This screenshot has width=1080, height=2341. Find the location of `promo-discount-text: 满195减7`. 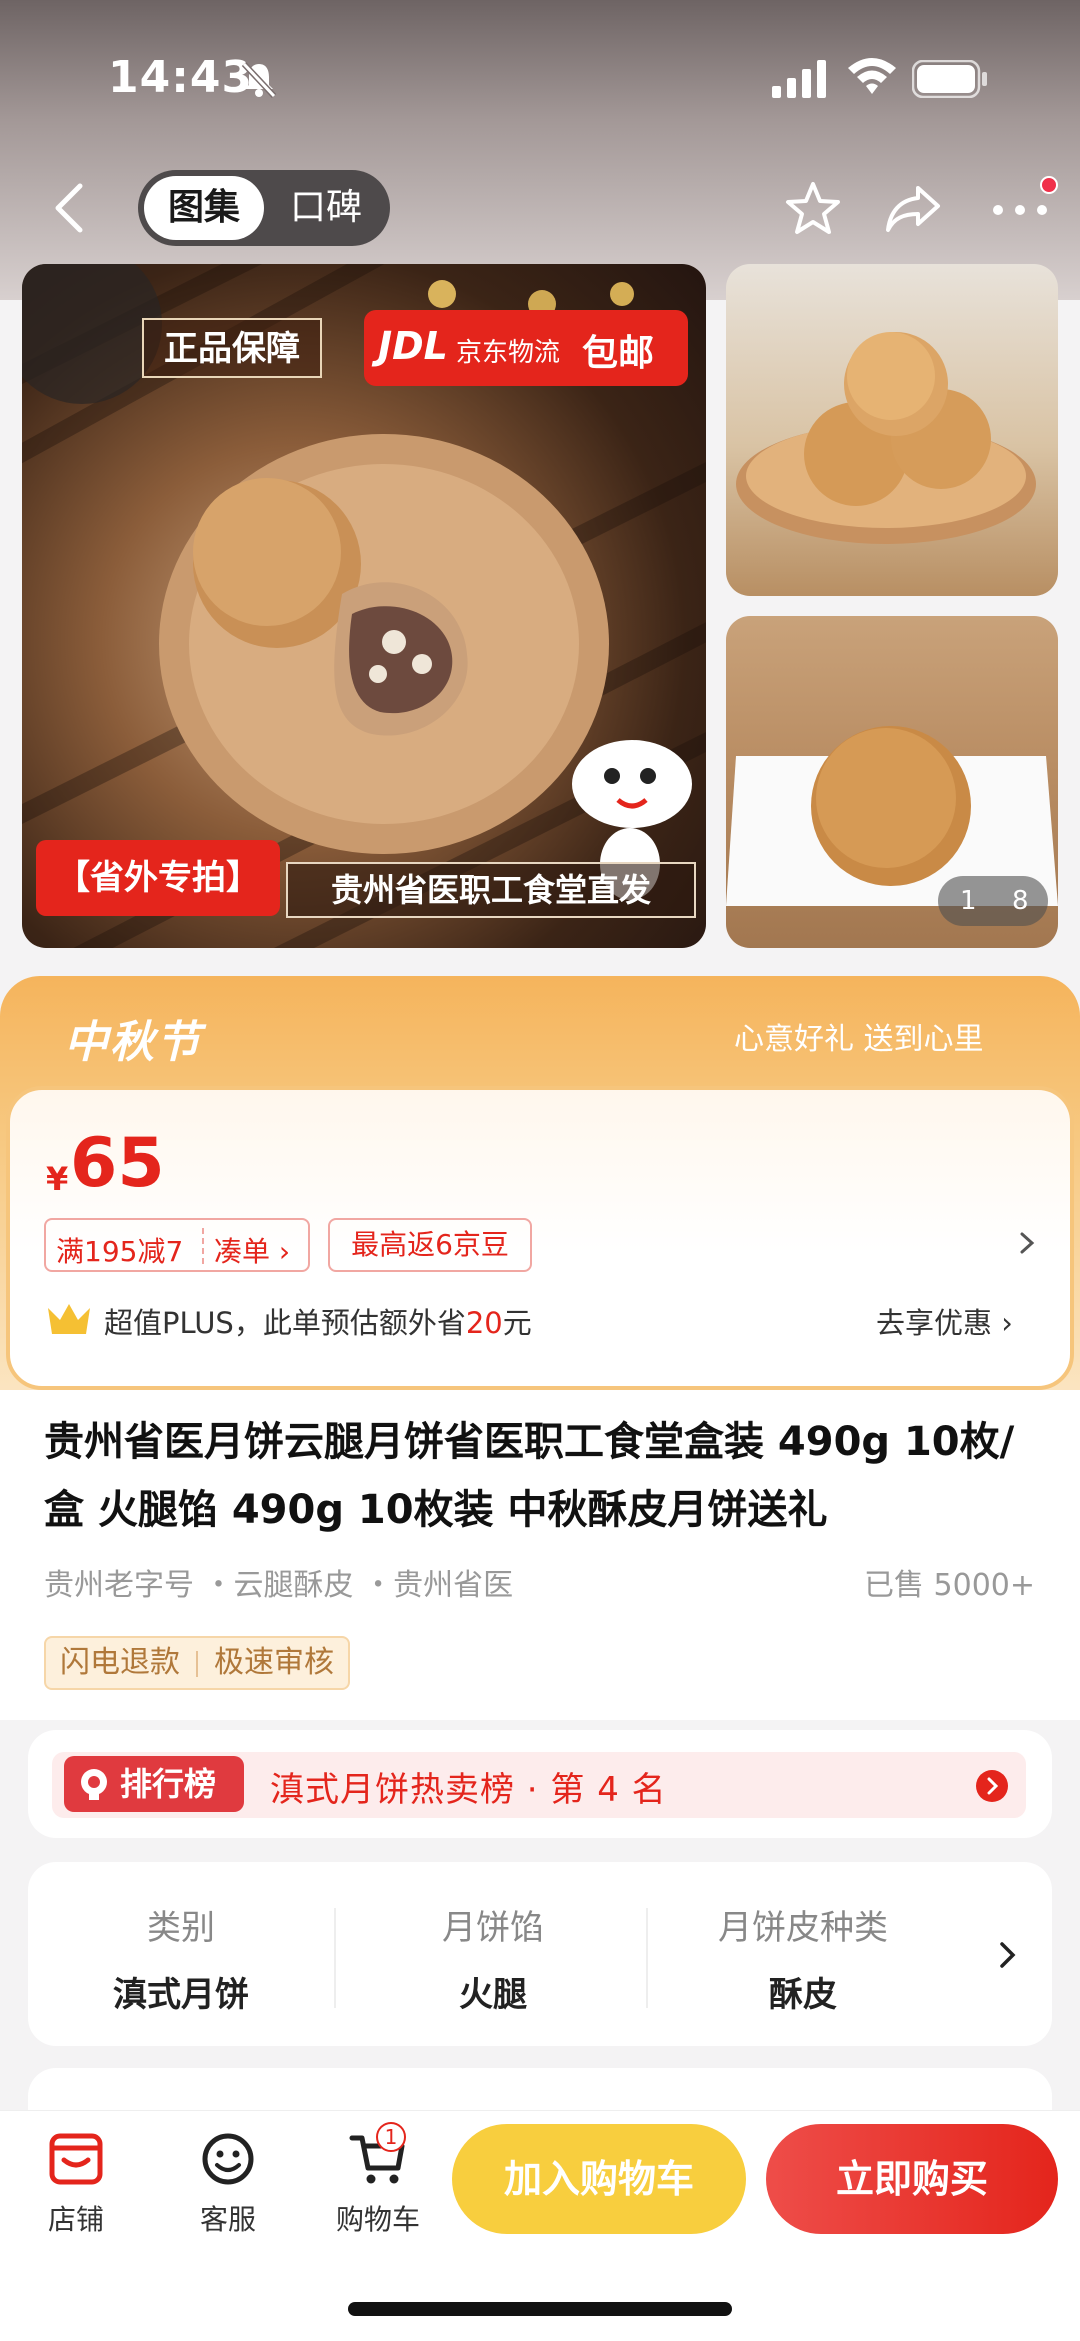

promo-discount-text: 满195减7 is located at coordinates (120, 1251).